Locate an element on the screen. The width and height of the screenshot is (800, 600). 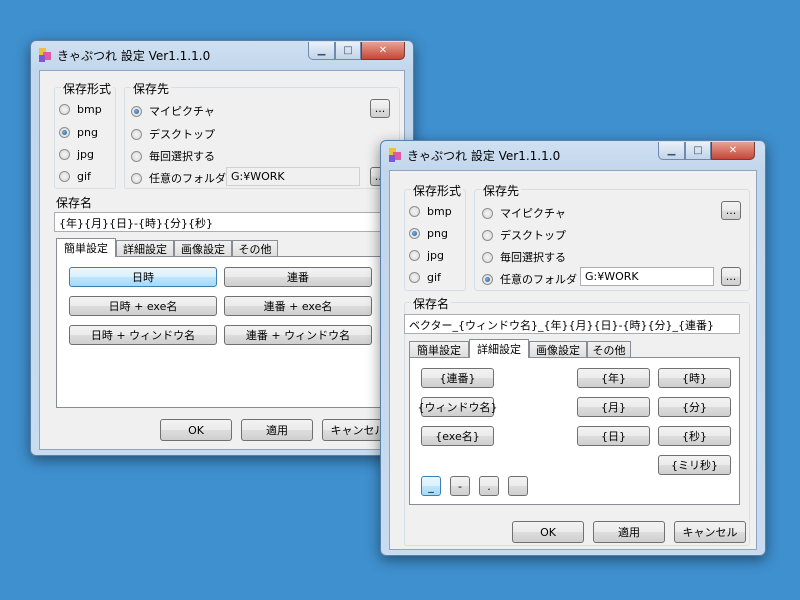
token-second-button: {秒} is located at coordinates (694, 436).